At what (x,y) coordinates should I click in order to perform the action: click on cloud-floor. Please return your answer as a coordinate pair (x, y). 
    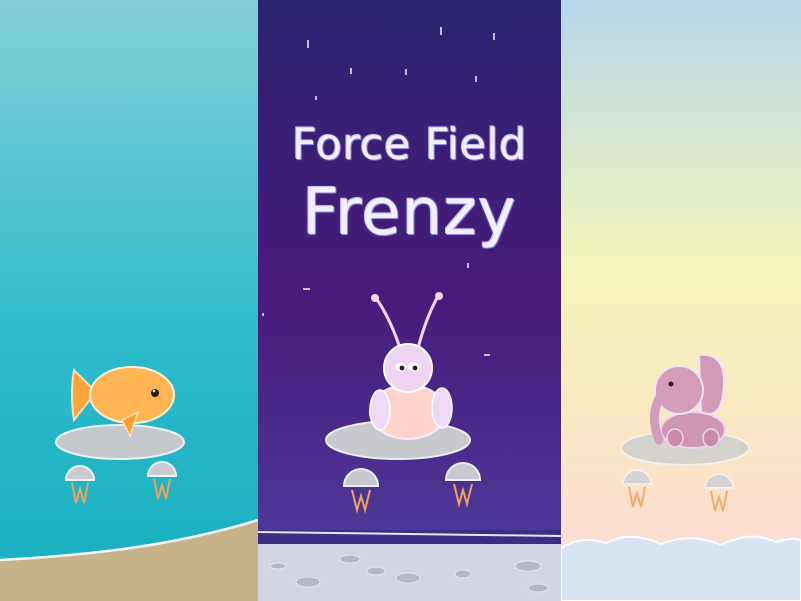
    Looking at the image, I should click on (681, 568).